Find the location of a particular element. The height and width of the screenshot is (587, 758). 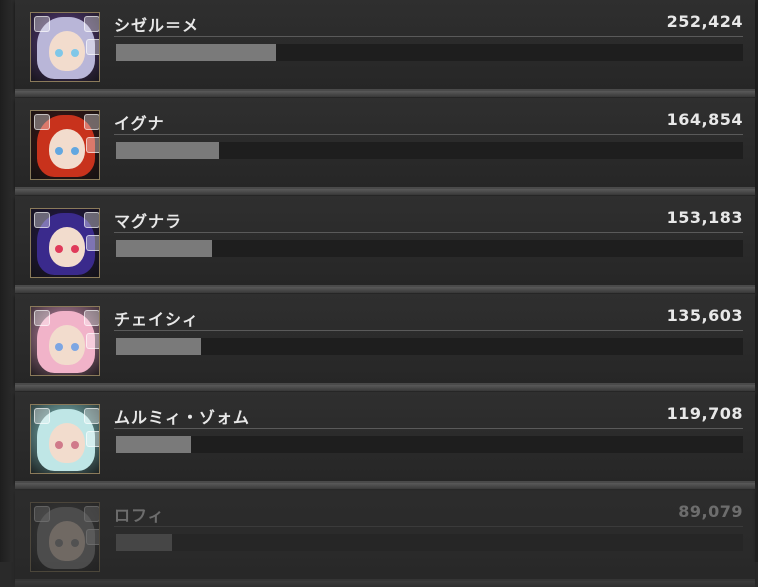

character-name: ムルミィ・ゾォム is located at coordinates (182, 417).